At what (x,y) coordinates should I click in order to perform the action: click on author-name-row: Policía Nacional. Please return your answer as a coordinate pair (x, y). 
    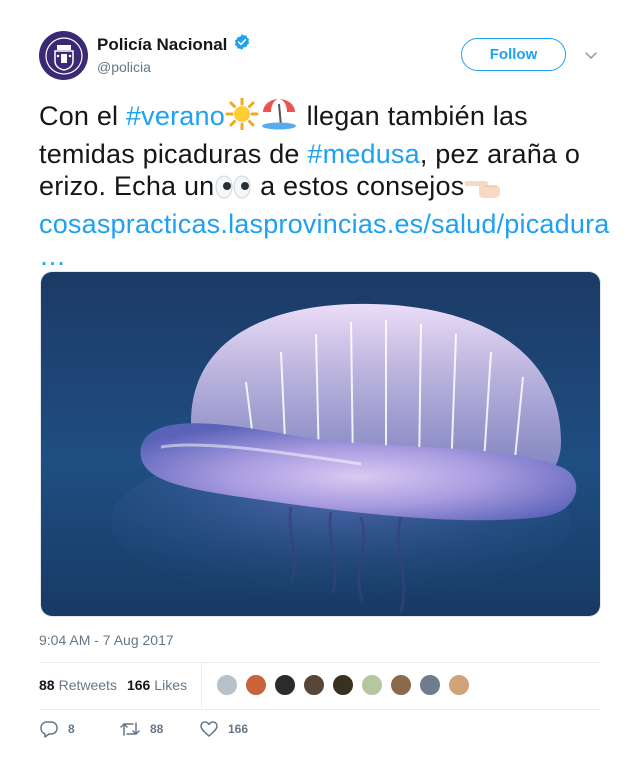
    Looking at the image, I should click on (174, 44).